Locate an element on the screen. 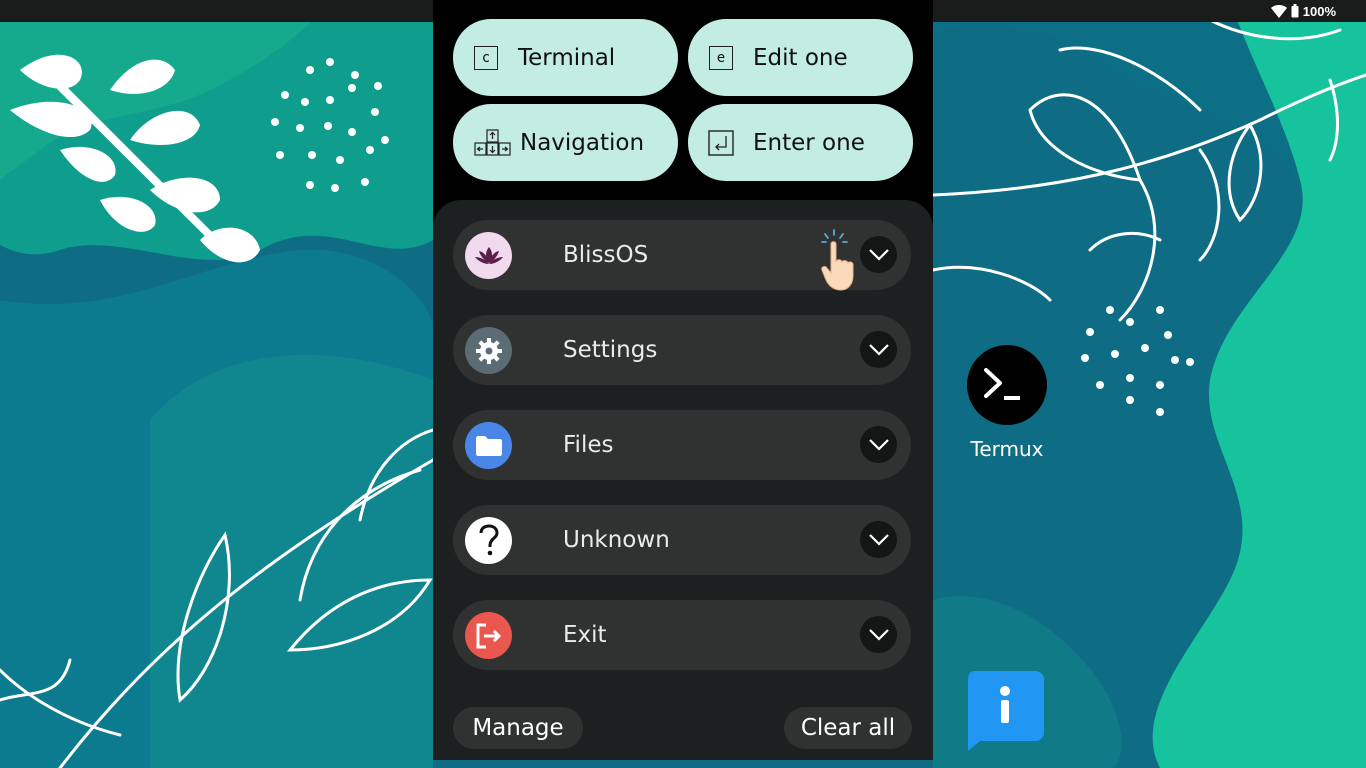 The width and height of the screenshot is (1366, 768). expand-unknown-button is located at coordinates (878, 539).